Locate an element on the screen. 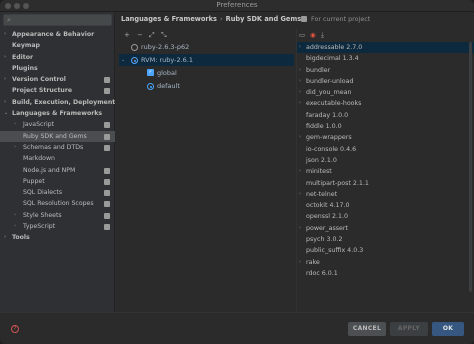 The image size is (474, 344). gem-item: › gem-wrappers is located at coordinates (385, 137).